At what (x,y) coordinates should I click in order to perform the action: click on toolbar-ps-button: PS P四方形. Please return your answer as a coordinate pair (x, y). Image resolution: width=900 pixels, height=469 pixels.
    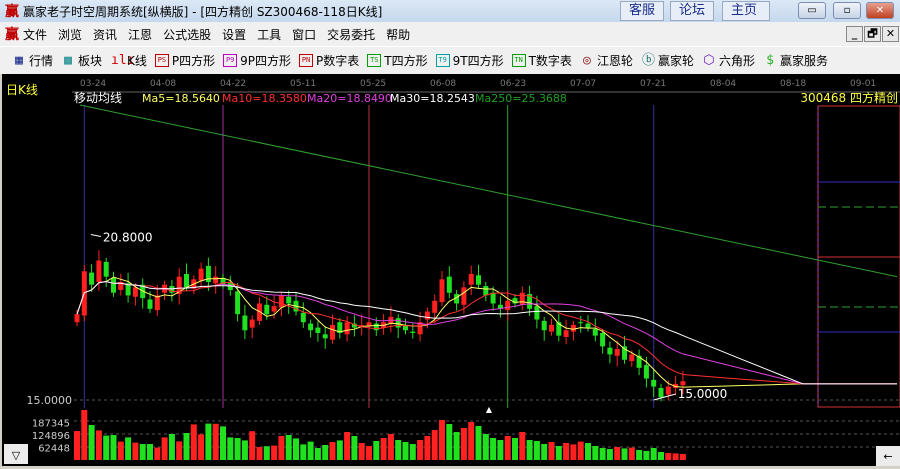
    Looking at the image, I should click on (184, 60).